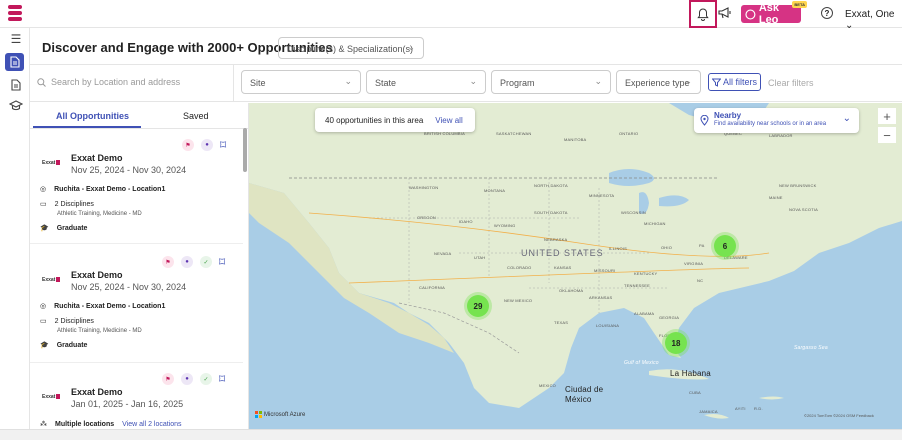 The width and height of the screenshot is (902, 440). I want to click on map-label-sargasso: Sargasso Sea, so click(811, 348).